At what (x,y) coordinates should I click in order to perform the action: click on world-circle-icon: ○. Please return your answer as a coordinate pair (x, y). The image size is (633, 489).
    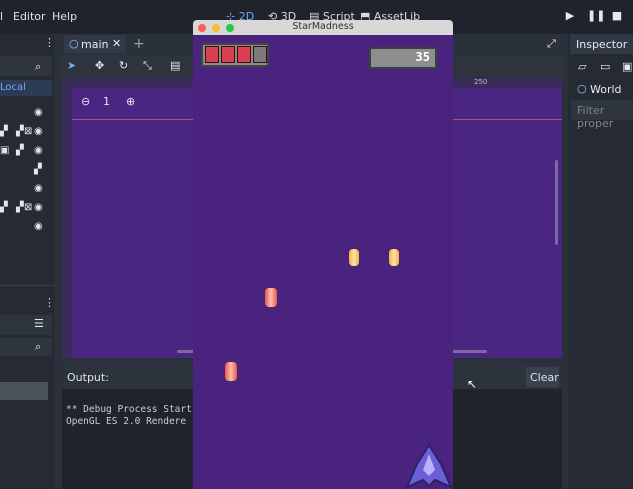
    Looking at the image, I should click on (582, 88).